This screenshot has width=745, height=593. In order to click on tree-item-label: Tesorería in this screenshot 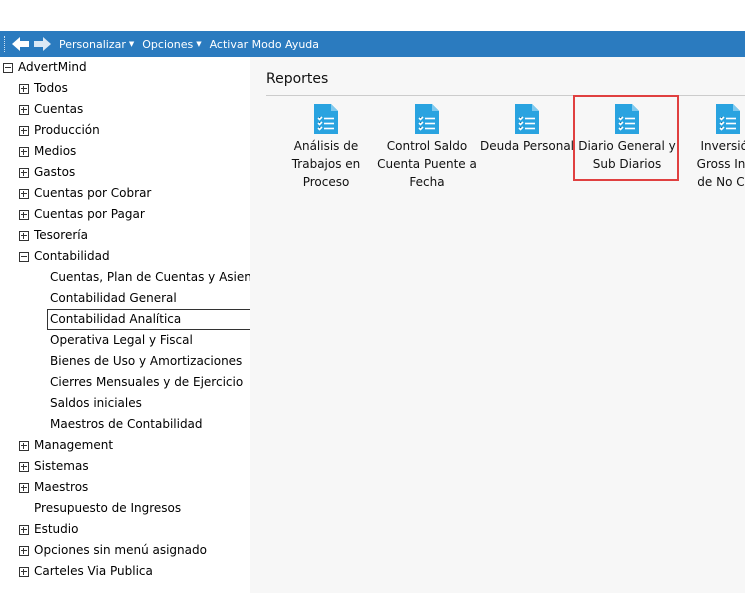, I will do `click(61, 235)`.